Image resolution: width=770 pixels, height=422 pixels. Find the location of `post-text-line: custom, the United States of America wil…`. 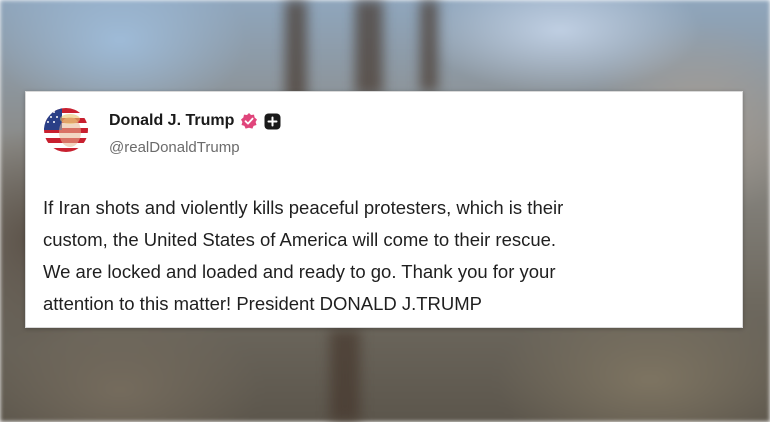

post-text-line: custom, the United States of America wil… is located at coordinates (300, 239).